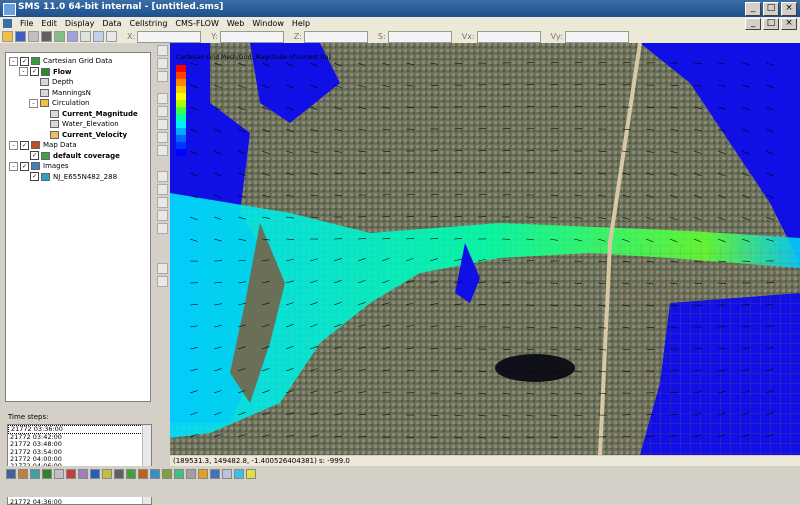  Describe the element at coordinates (79, 502) in the screenshot. I see `time-step-item: 21772 04:36:00` at that location.